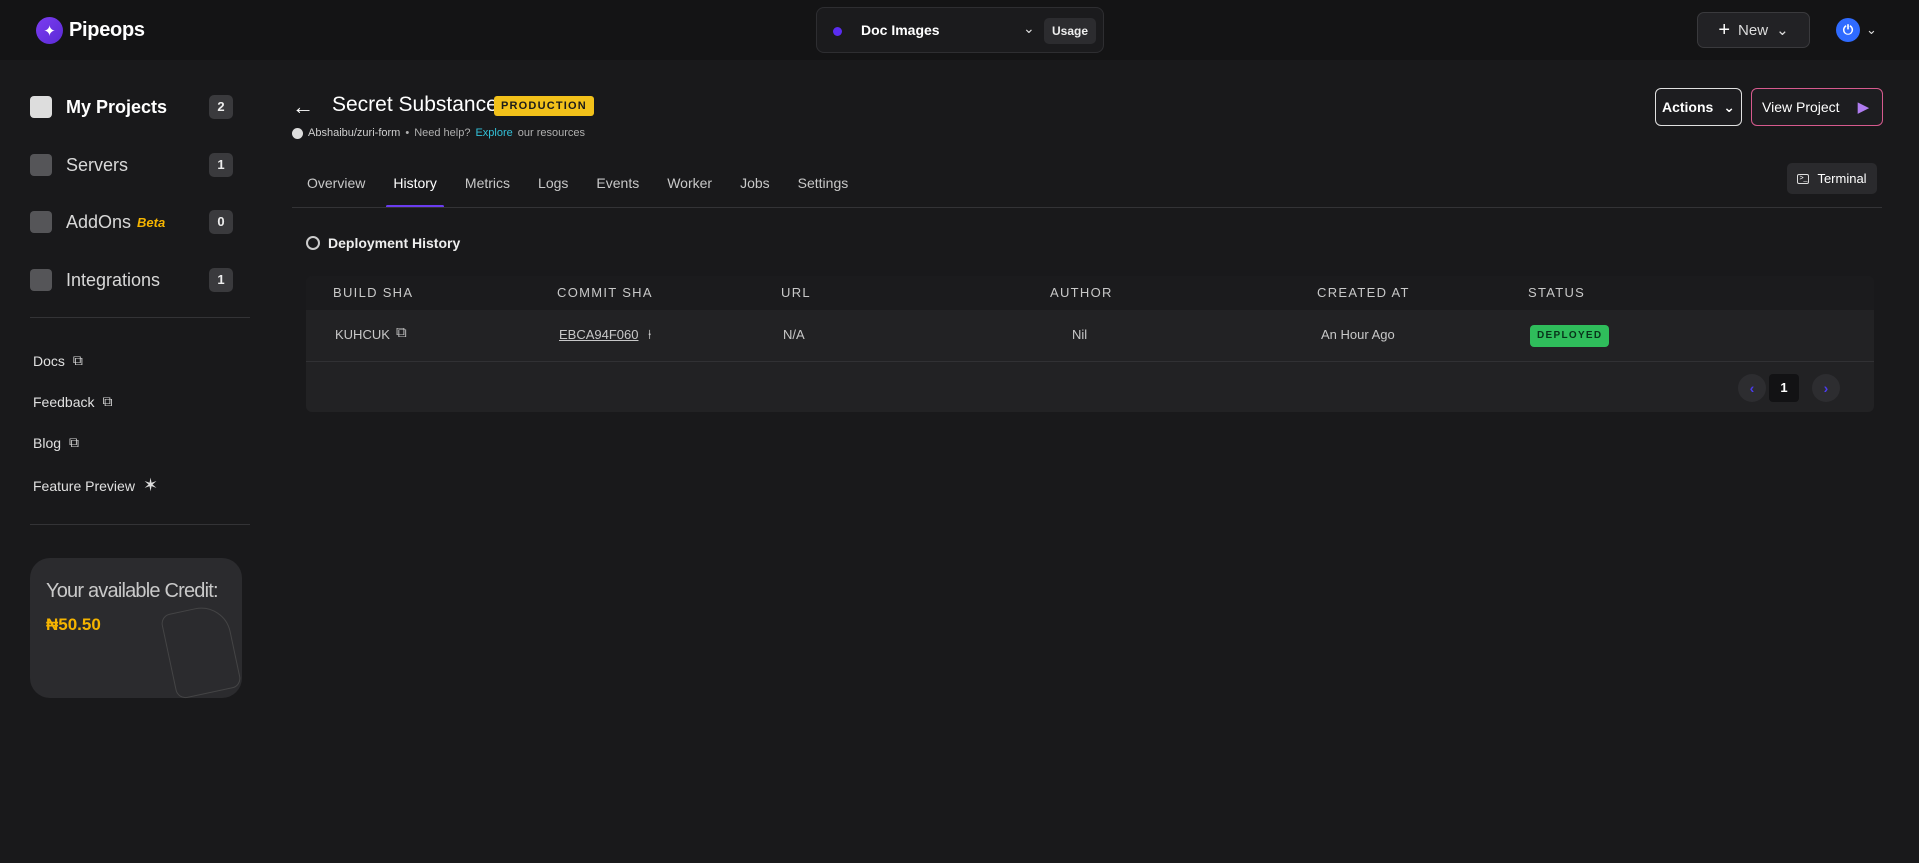 Image resolution: width=1919 pixels, height=863 pixels. I want to click on status-badge: DEPLOYED, so click(1570, 336).